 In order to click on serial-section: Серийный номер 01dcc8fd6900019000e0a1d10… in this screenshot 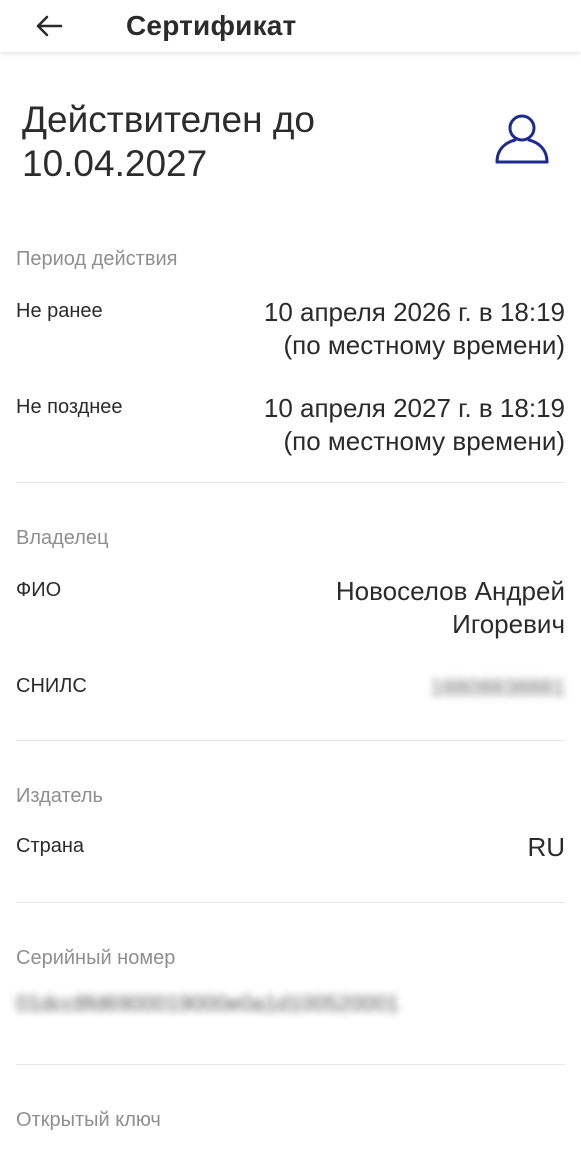, I will do `click(290, 984)`.